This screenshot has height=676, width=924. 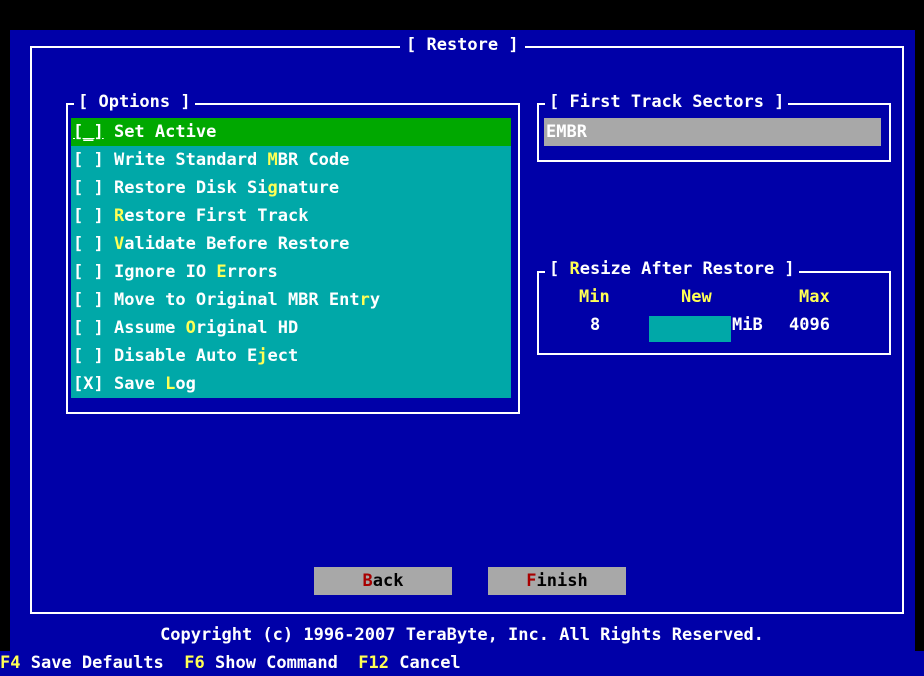 What do you see at coordinates (696, 297) in the screenshot?
I see `resize-new-label: New` at bounding box center [696, 297].